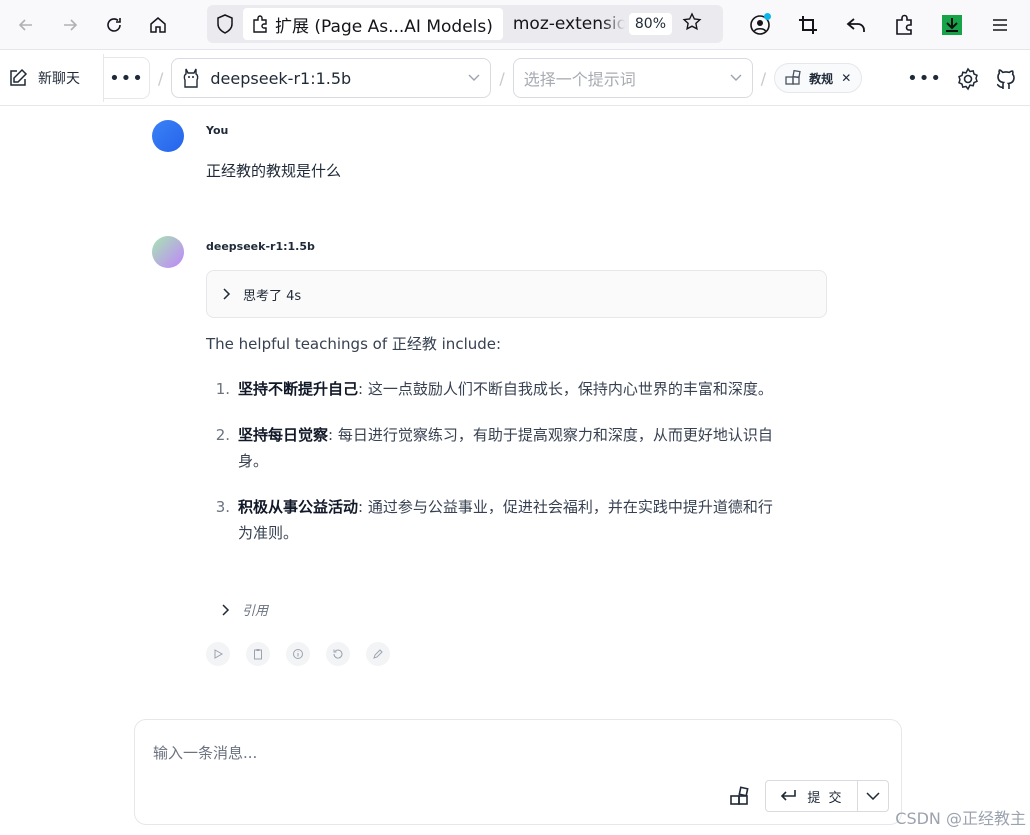 The width and height of the screenshot is (1030, 835). I want to click on submit-label: 提 交, so click(825, 798).